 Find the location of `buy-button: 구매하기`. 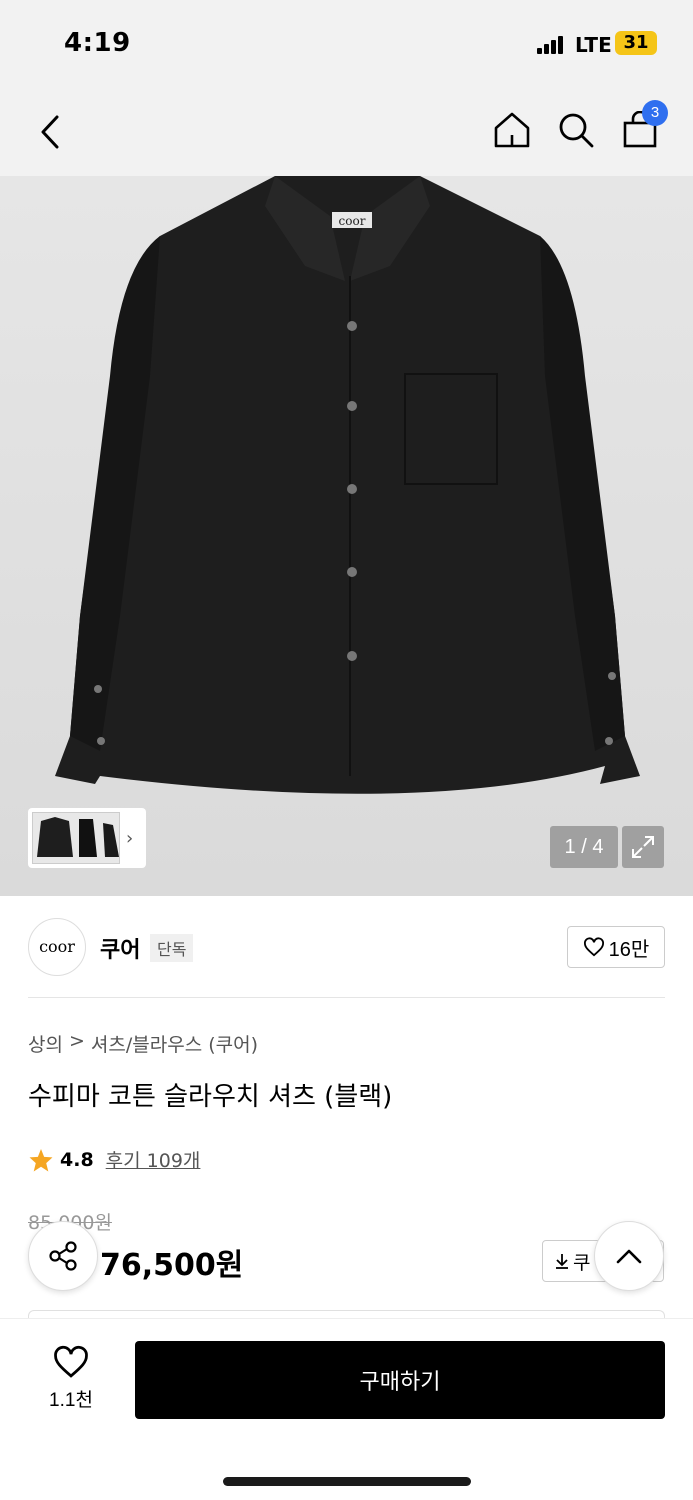

buy-button: 구매하기 is located at coordinates (400, 1380).